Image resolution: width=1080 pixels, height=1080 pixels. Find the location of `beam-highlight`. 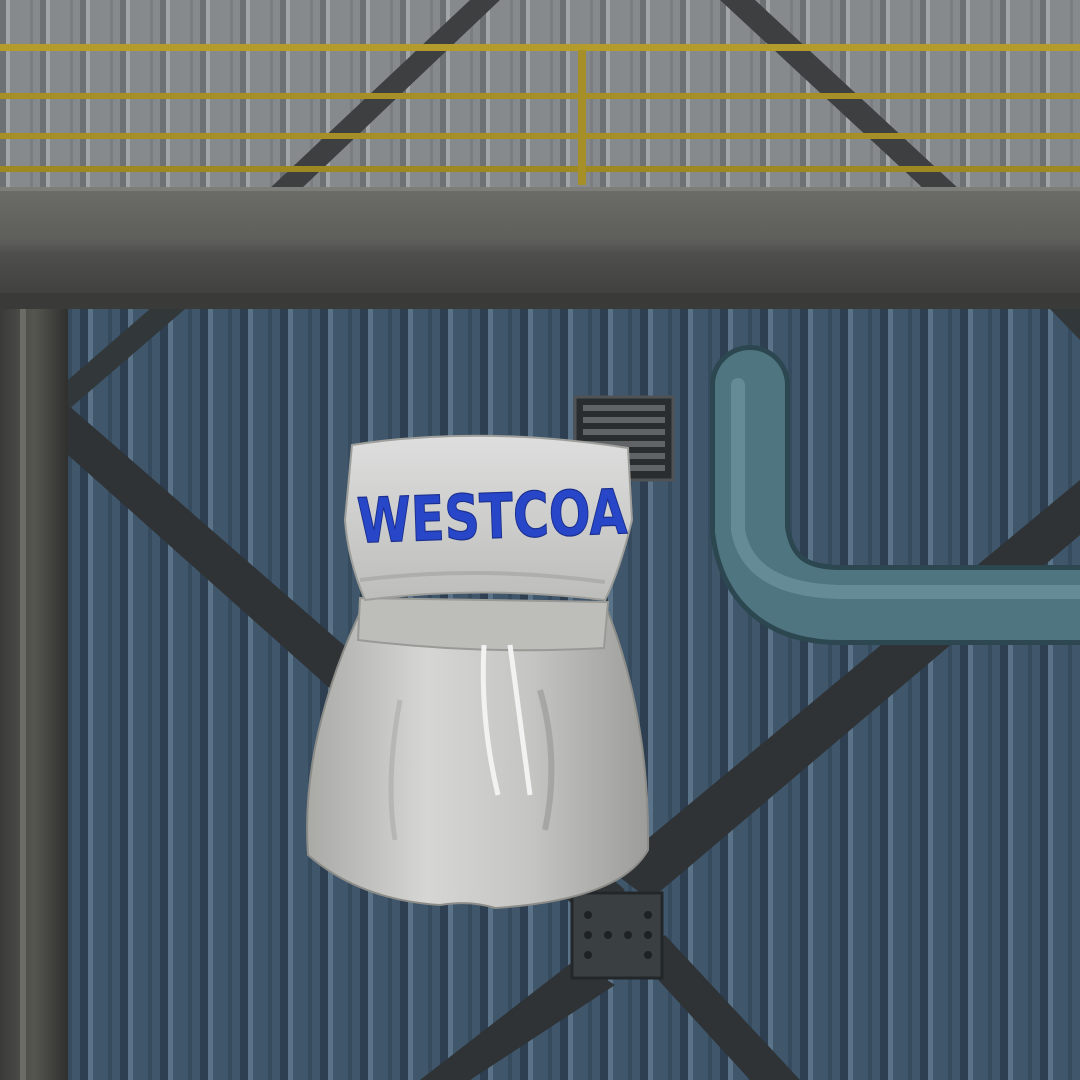

beam-highlight is located at coordinates (540, 189).